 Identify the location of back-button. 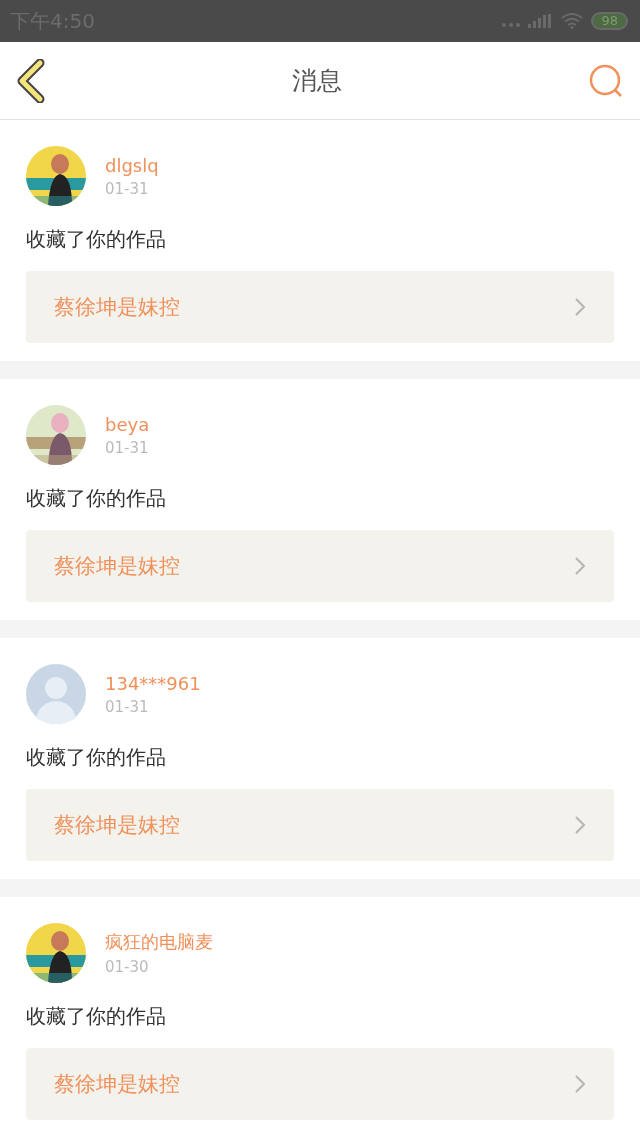
(31, 80).